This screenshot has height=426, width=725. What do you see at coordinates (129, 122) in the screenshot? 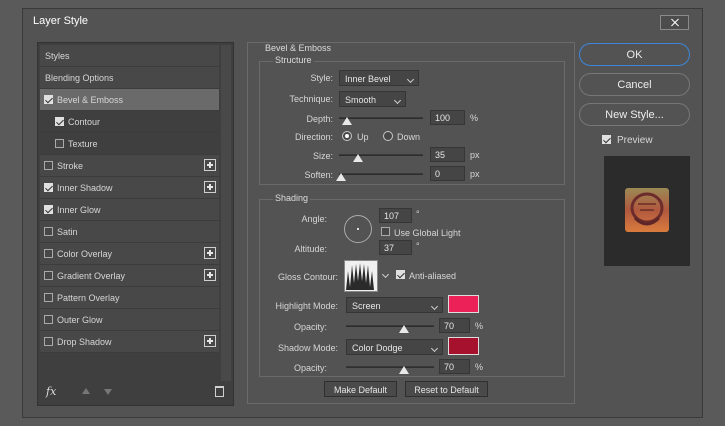
I see `style-row-contour: Contour` at bounding box center [129, 122].